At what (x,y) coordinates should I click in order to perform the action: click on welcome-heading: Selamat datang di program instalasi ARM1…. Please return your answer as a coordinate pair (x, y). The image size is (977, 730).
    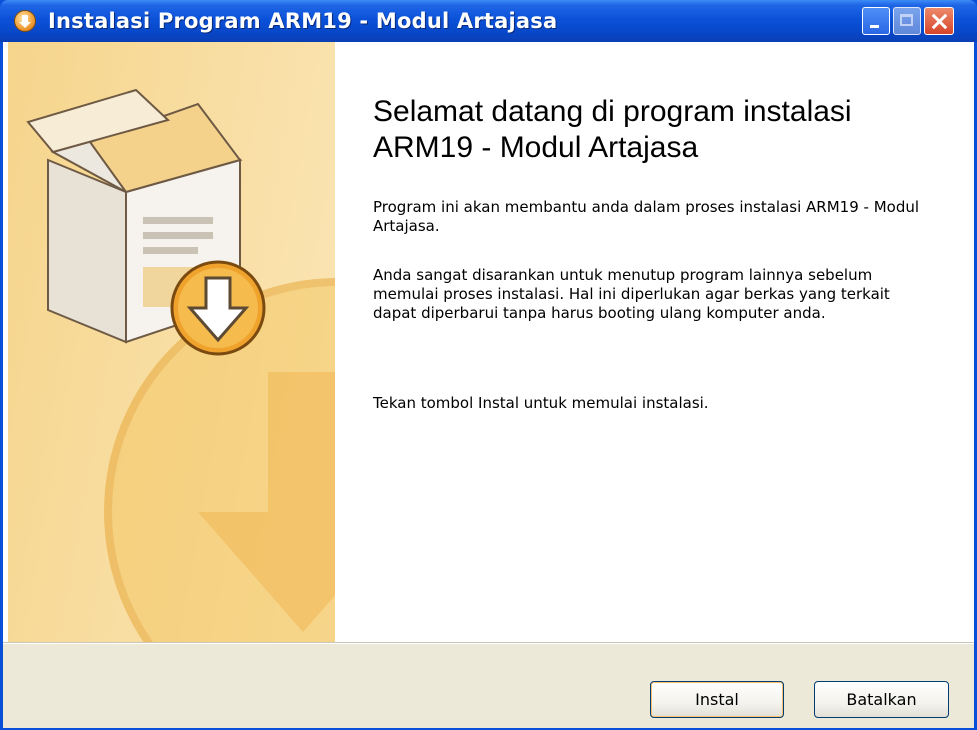
    Looking at the image, I should click on (612, 129).